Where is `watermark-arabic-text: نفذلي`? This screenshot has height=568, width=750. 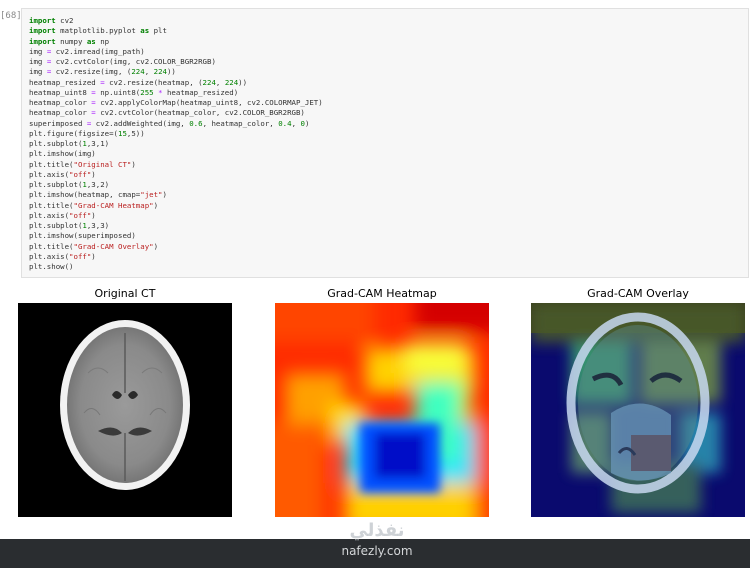 watermark-arabic-text: نفذلي is located at coordinates (377, 530).